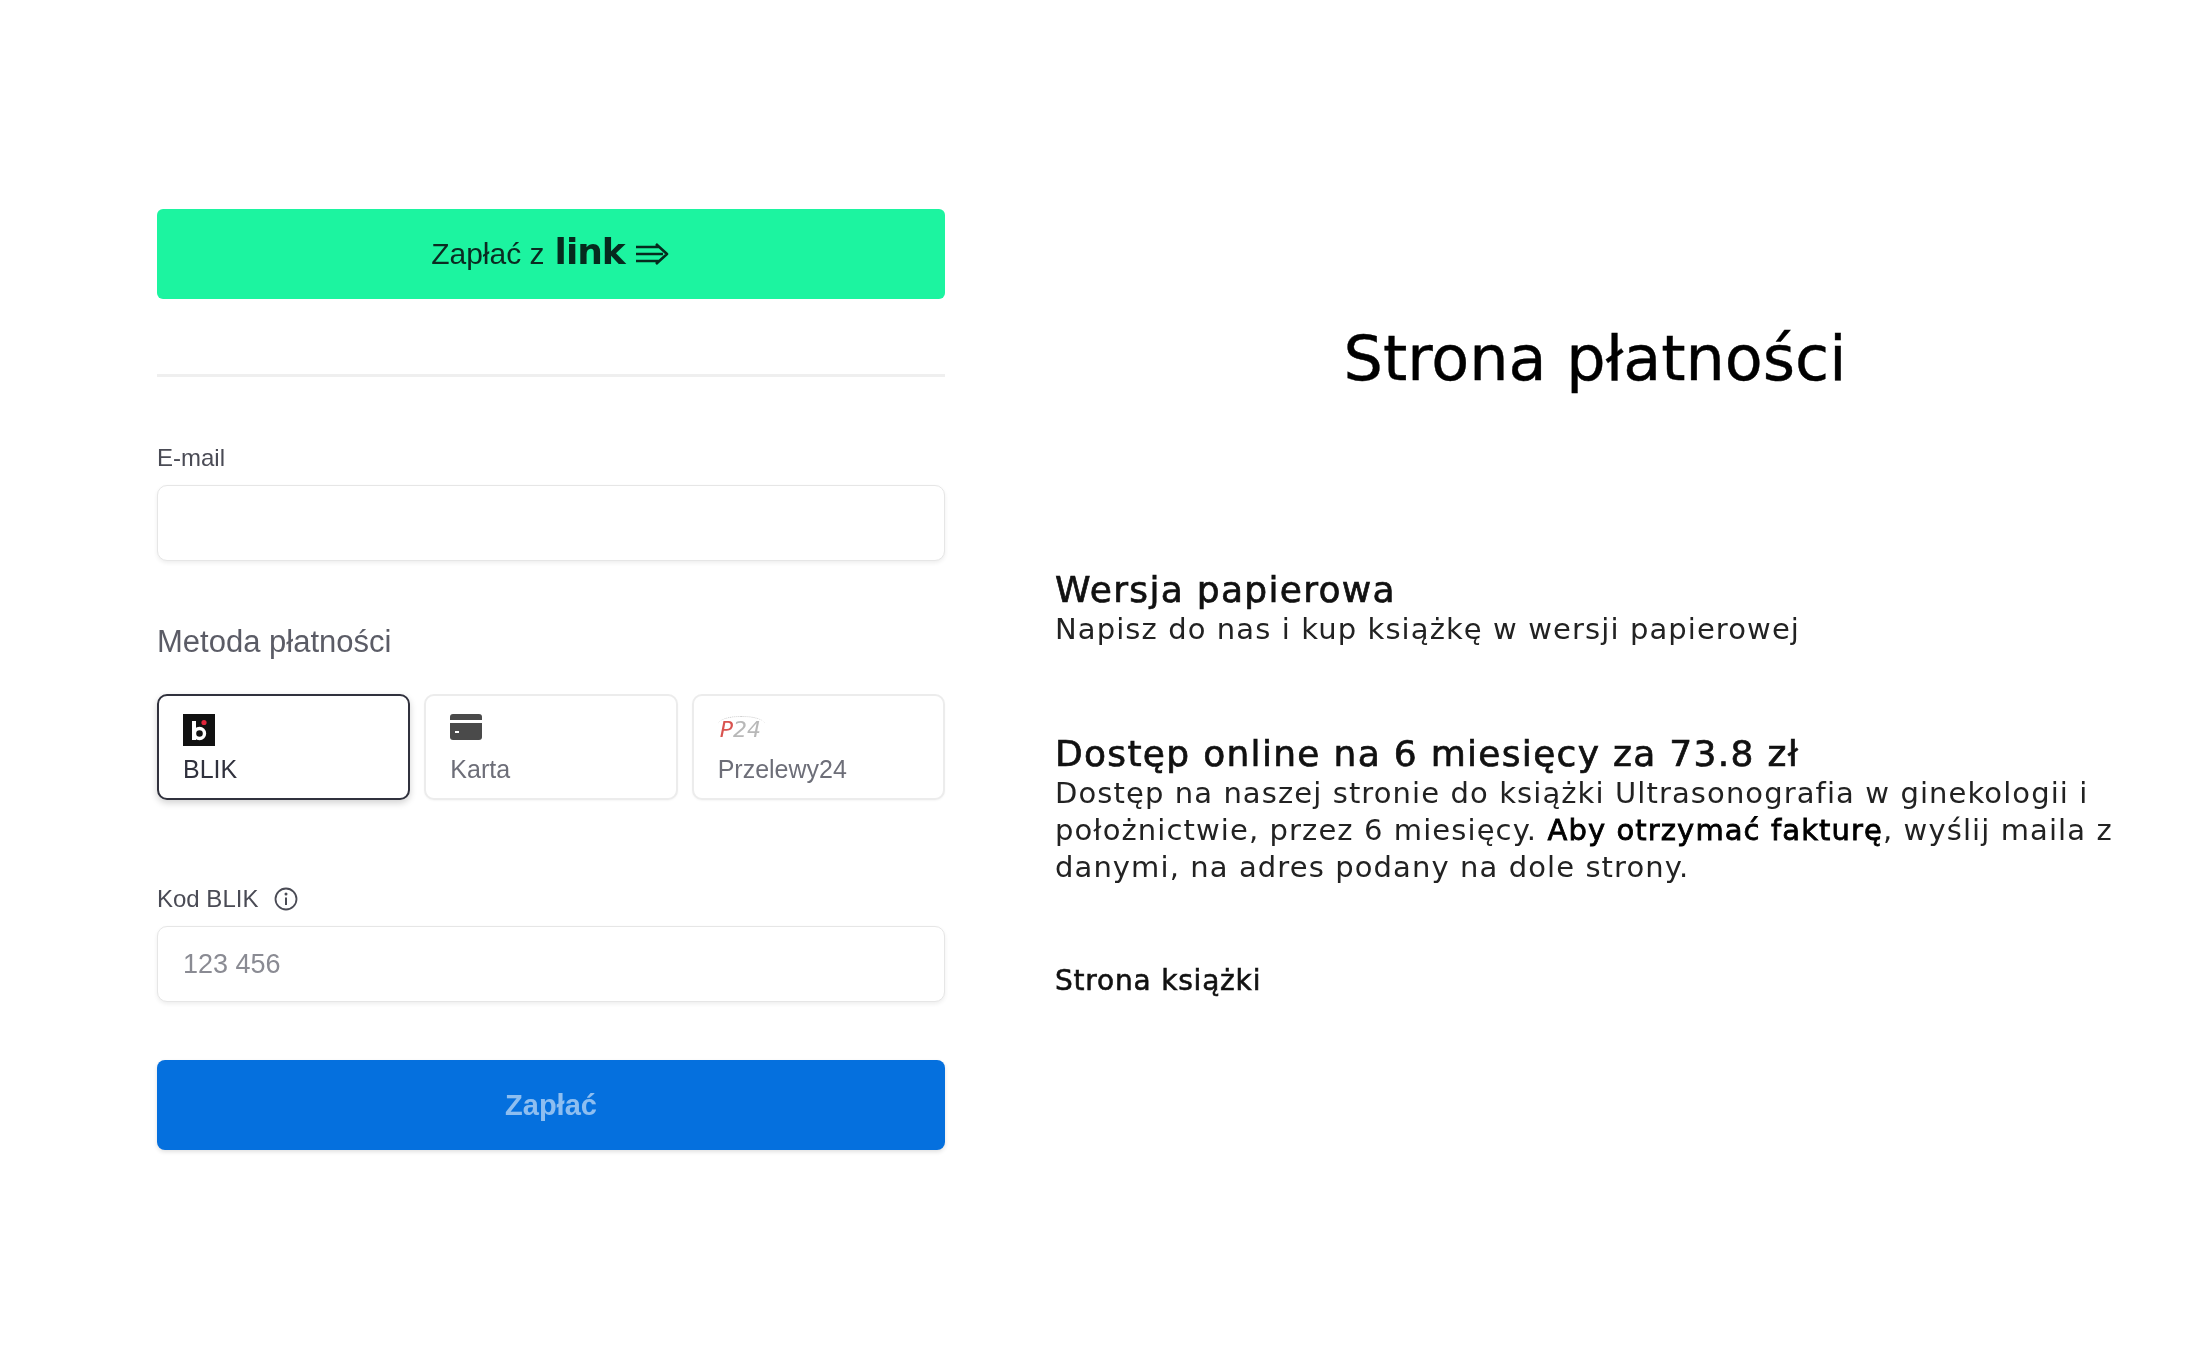 The height and width of the screenshot is (1357, 2212). I want to click on page-title: Strona płatności, so click(1595, 359).